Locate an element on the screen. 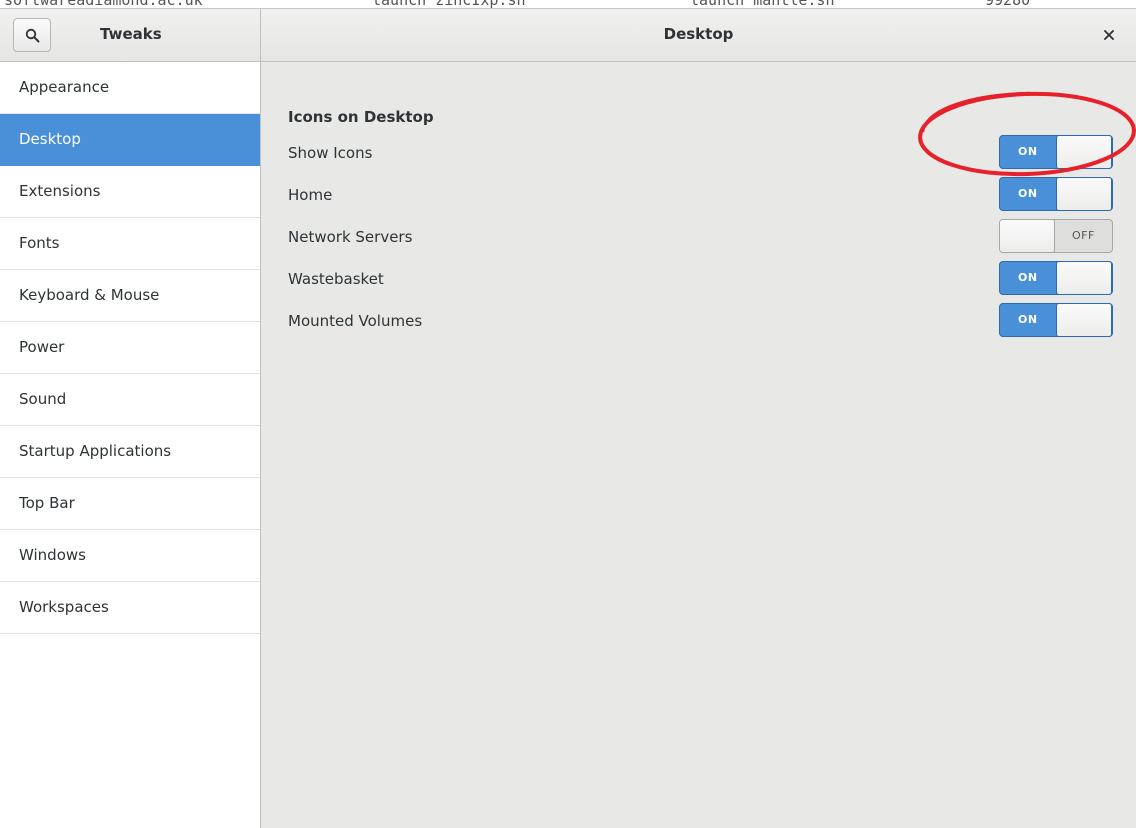 The height and width of the screenshot is (828, 1136). setting-label: Wastebasket is located at coordinates (336, 279).